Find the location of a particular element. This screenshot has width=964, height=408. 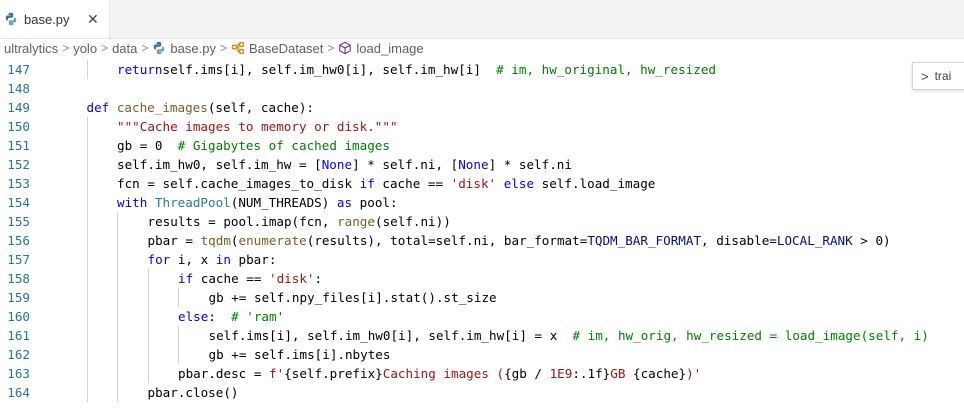

breadcrumb-item-class: BaseDataset is located at coordinates (277, 48).